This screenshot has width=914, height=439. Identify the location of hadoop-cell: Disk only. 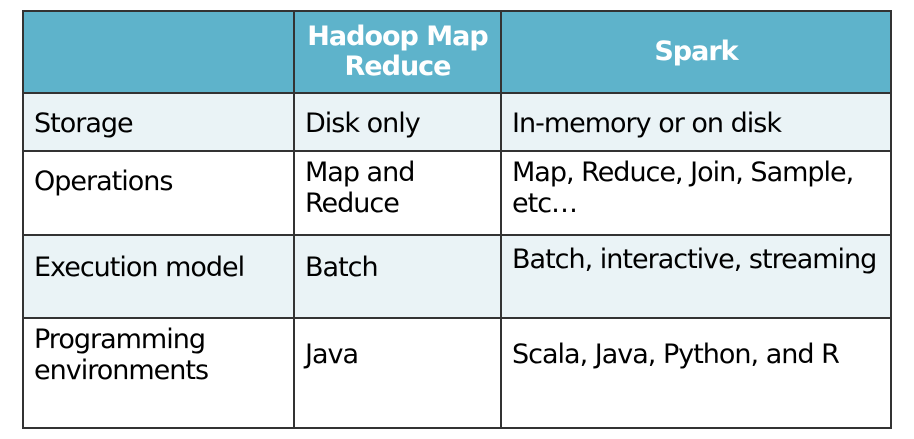
(397, 122).